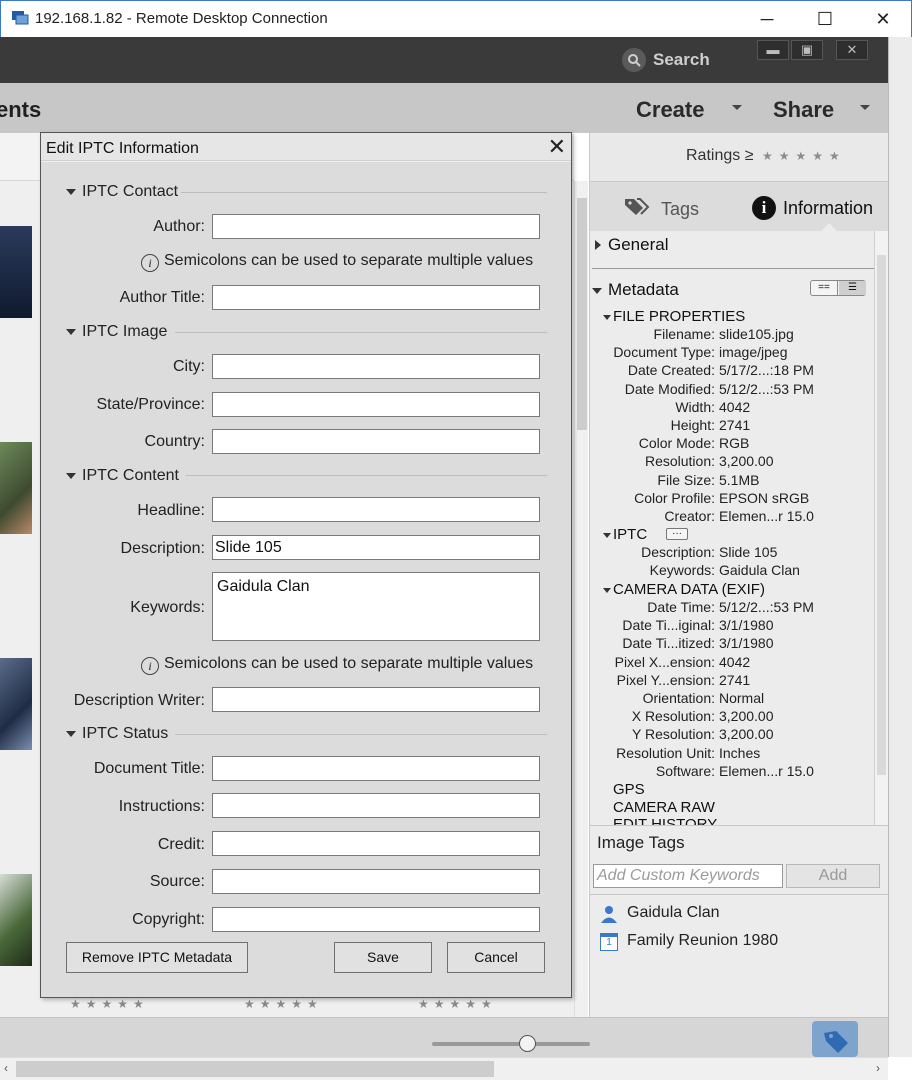 This screenshot has height=1080, width=912. I want to click on share-caret-icon, so click(865, 107).